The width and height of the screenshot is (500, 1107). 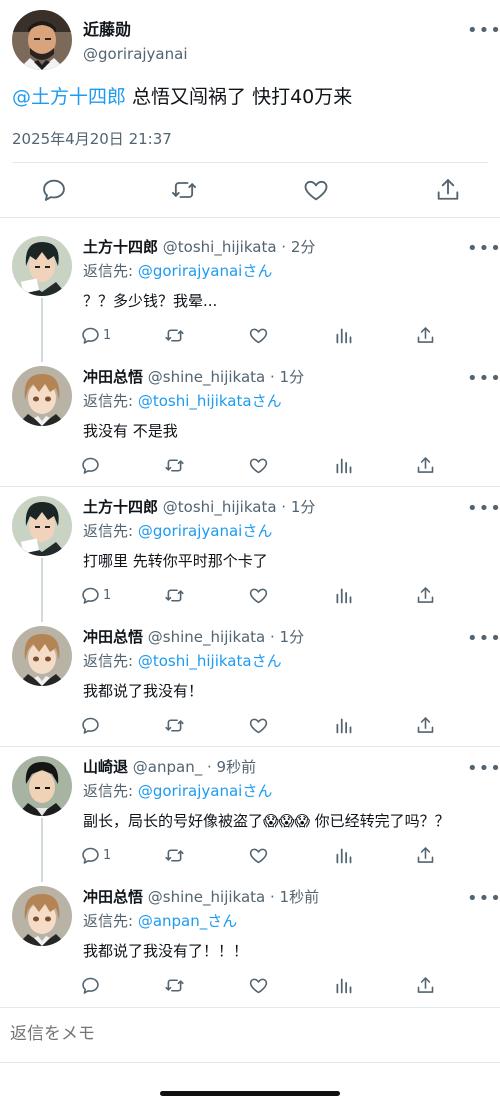 I want to click on reply-to: 返信先: @anpan_さん, so click(x=160, y=920).